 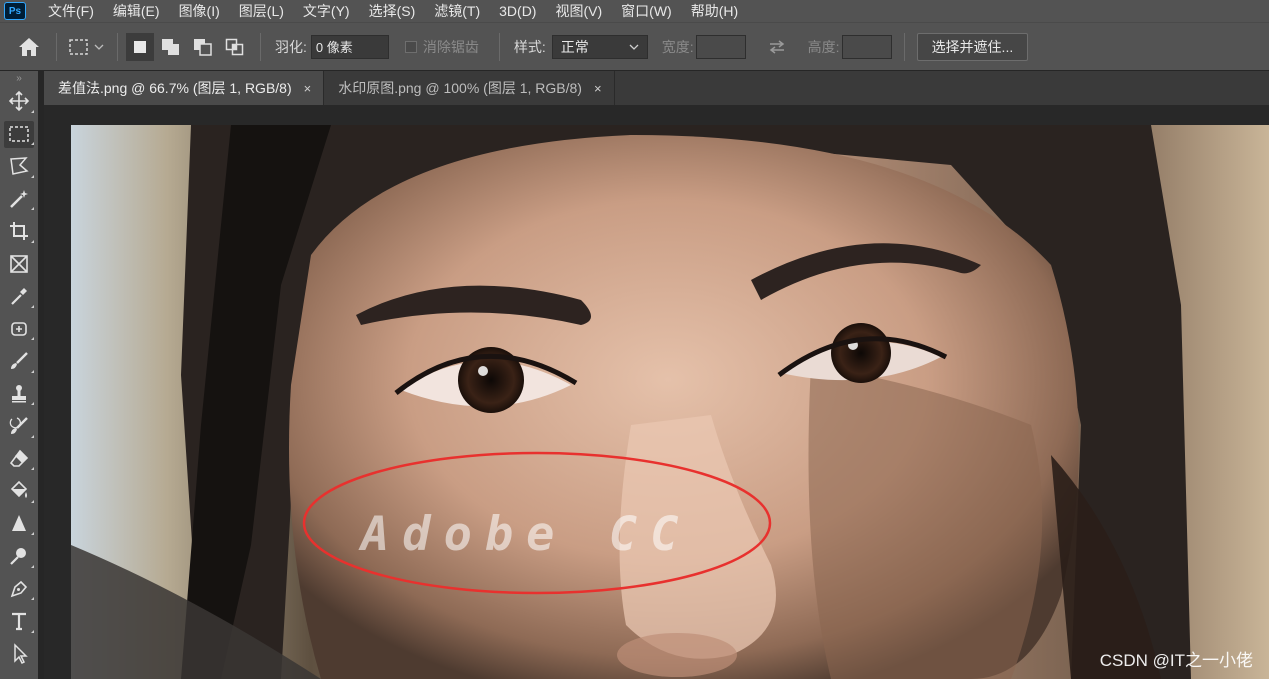 I want to click on clone-stamp-tool-icon, so click(x=19, y=394).